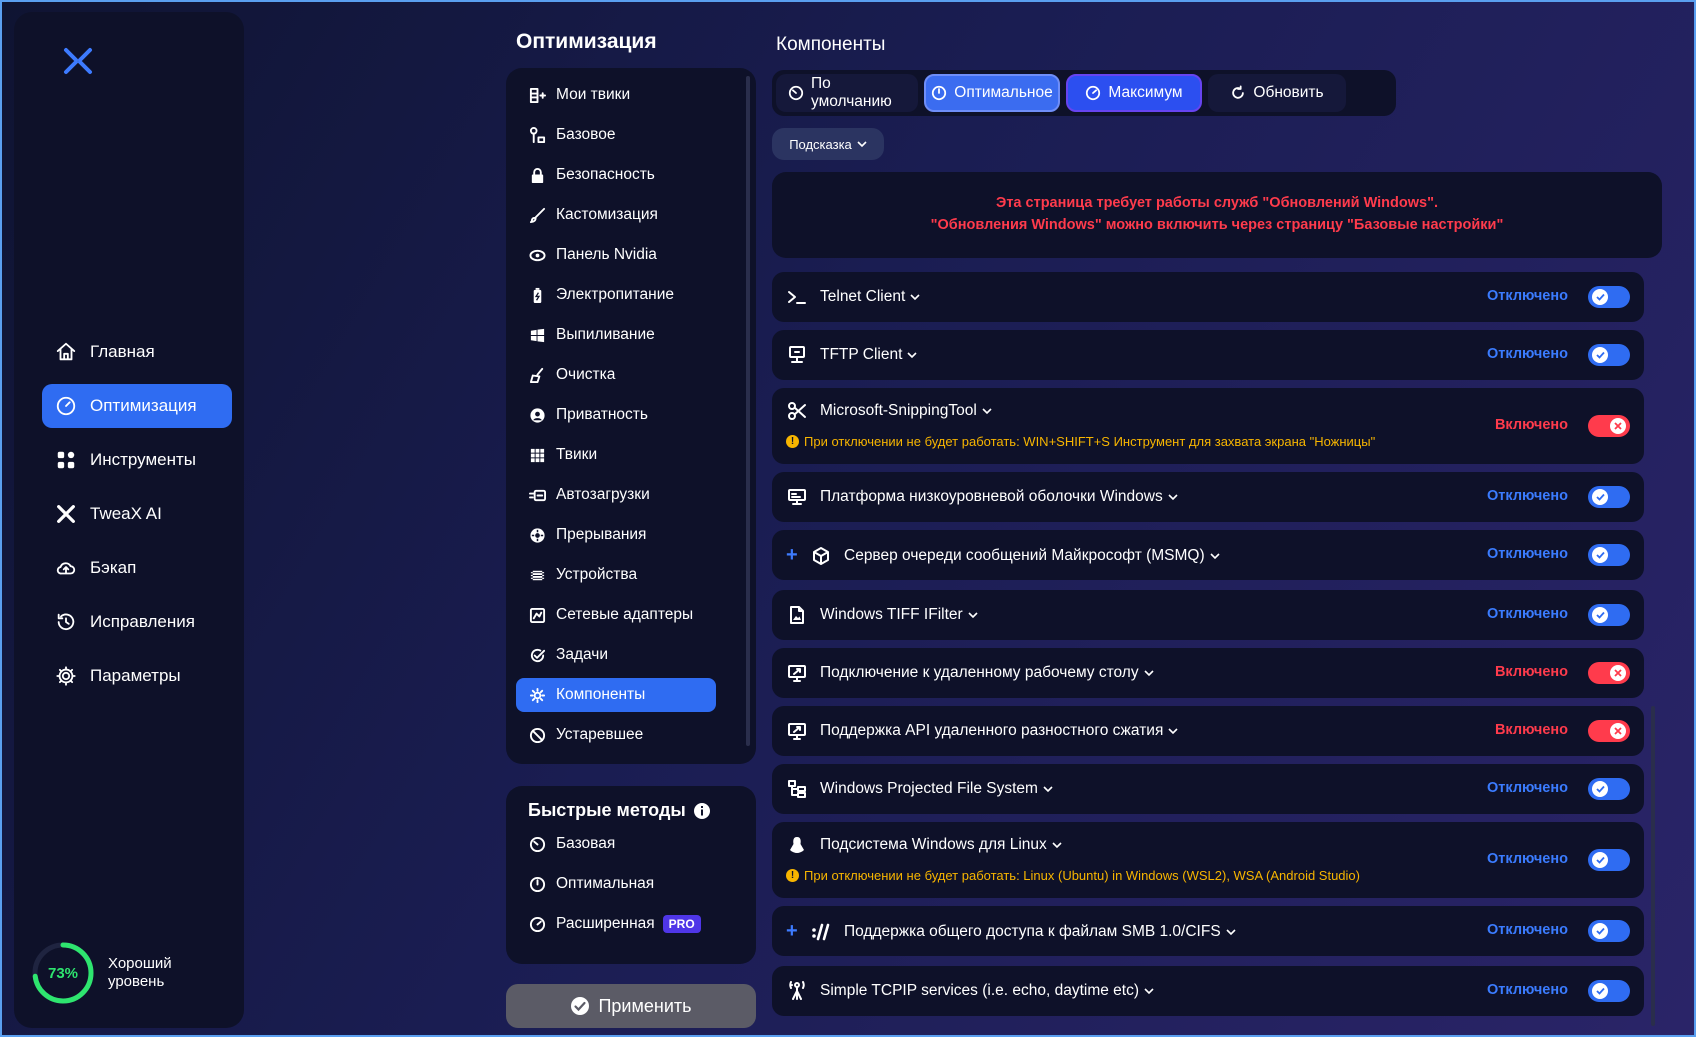  What do you see at coordinates (919, 789) in the screenshot?
I see `component-header: Windows Projected File System` at bounding box center [919, 789].